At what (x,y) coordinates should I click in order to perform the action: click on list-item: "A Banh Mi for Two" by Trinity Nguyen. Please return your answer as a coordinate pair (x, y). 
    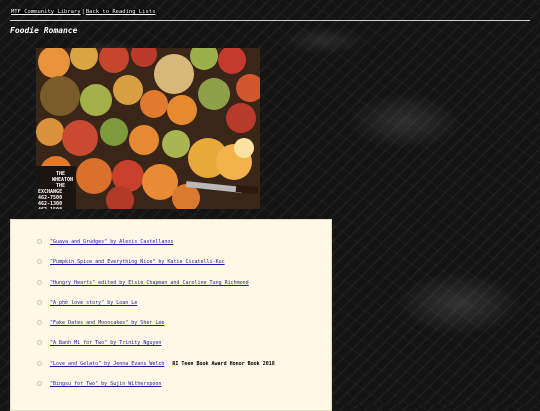
    Looking at the image, I should click on (99, 343).